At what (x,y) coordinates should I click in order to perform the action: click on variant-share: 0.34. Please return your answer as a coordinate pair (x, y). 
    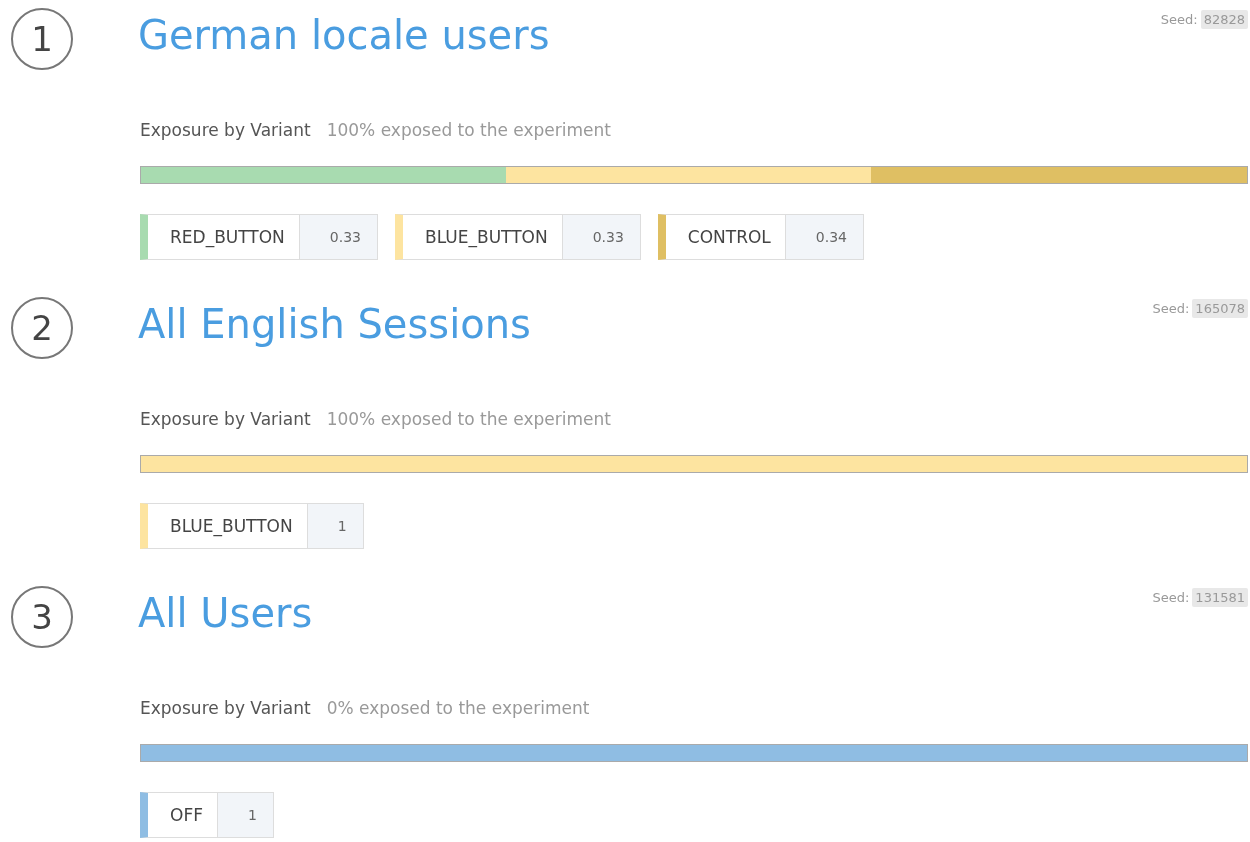
    Looking at the image, I should click on (824, 237).